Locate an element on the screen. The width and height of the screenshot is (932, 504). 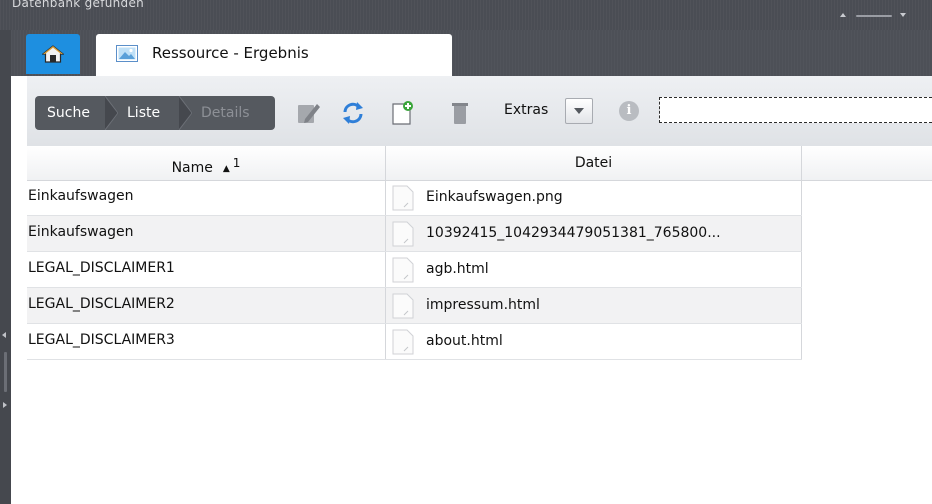
file-label: agb.html is located at coordinates (457, 269).